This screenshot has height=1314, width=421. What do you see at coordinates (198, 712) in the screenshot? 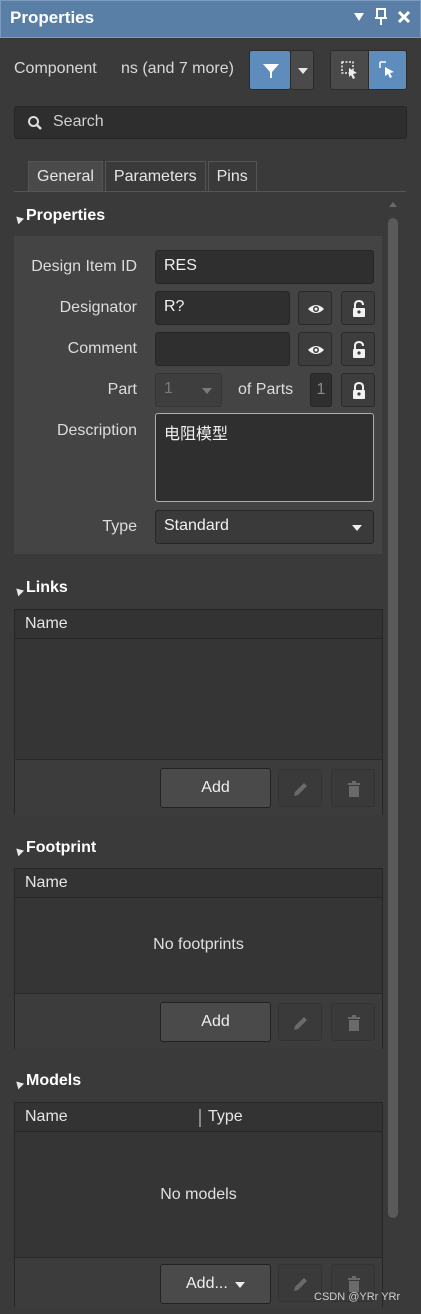
I see `links-grid: Name Add` at bounding box center [198, 712].